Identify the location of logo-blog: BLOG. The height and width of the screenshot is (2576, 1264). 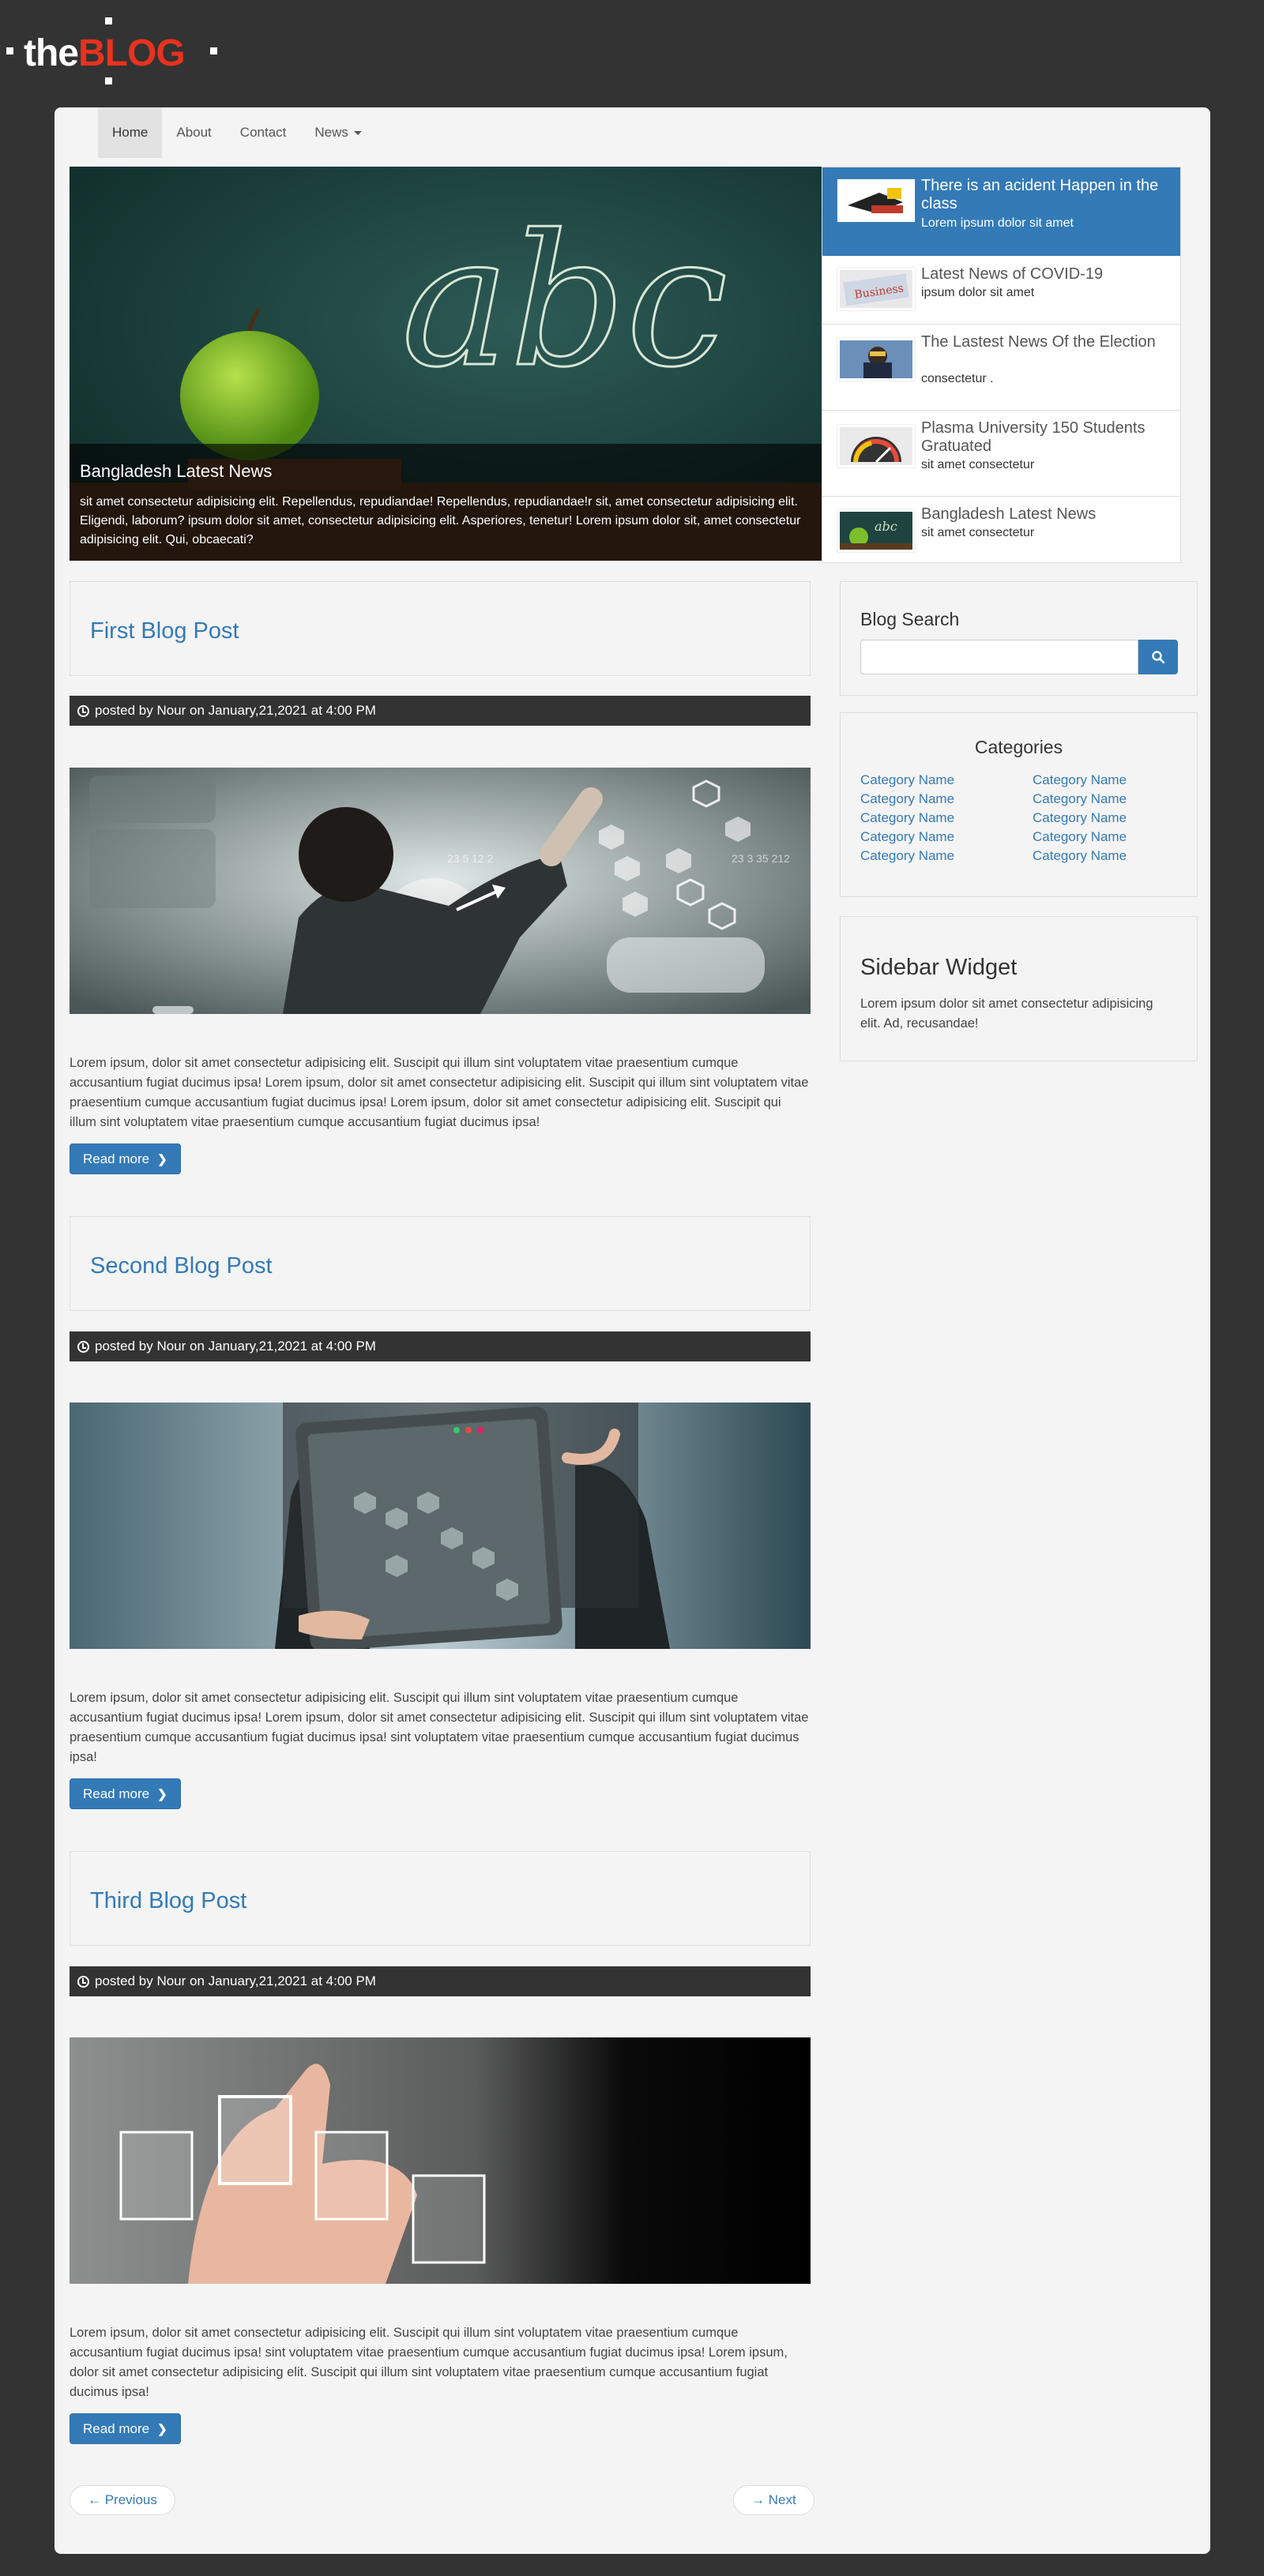
(132, 53).